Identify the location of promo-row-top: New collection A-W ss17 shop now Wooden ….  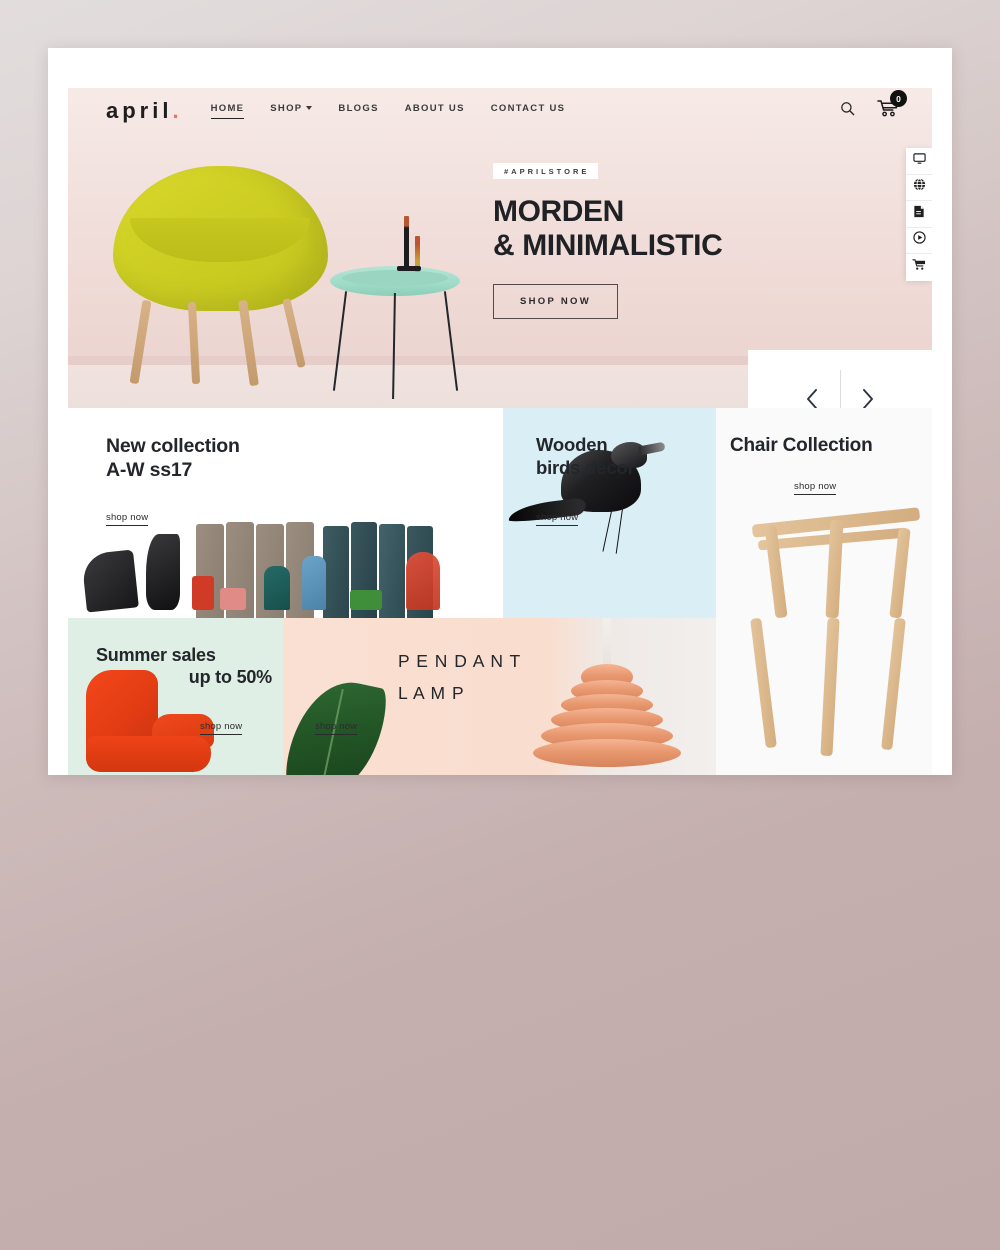
(500, 513).